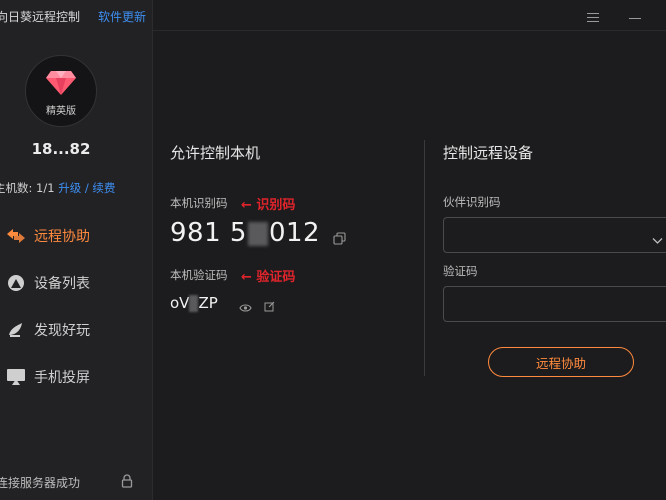 The image size is (666, 500). Describe the element at coordinates (62, 237) in the screenshot. I see `nav-item-label: 远程协助` at that location.